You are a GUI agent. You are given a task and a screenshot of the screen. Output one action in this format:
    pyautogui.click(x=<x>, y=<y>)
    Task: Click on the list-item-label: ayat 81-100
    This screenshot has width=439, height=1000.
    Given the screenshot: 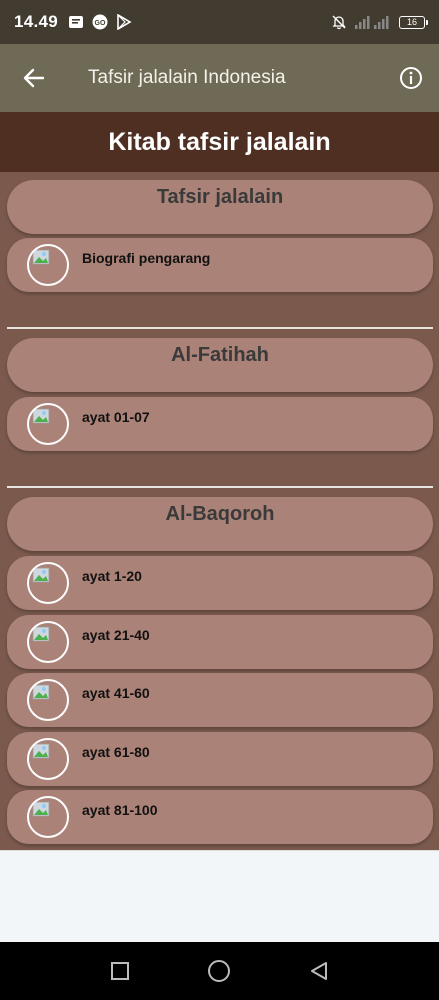 What is the action you would take?
    pyautogui.click(x=120, y=810)
    